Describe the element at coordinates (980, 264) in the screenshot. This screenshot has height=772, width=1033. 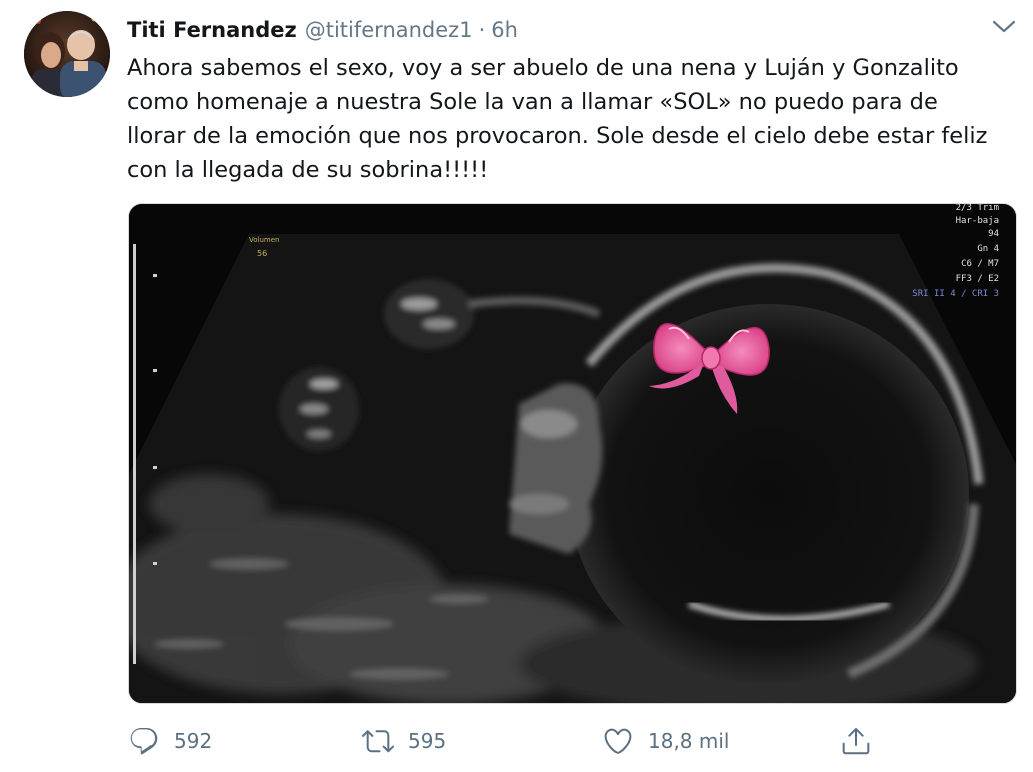
I see `overlay-right-line: C6 / M7` at that location.